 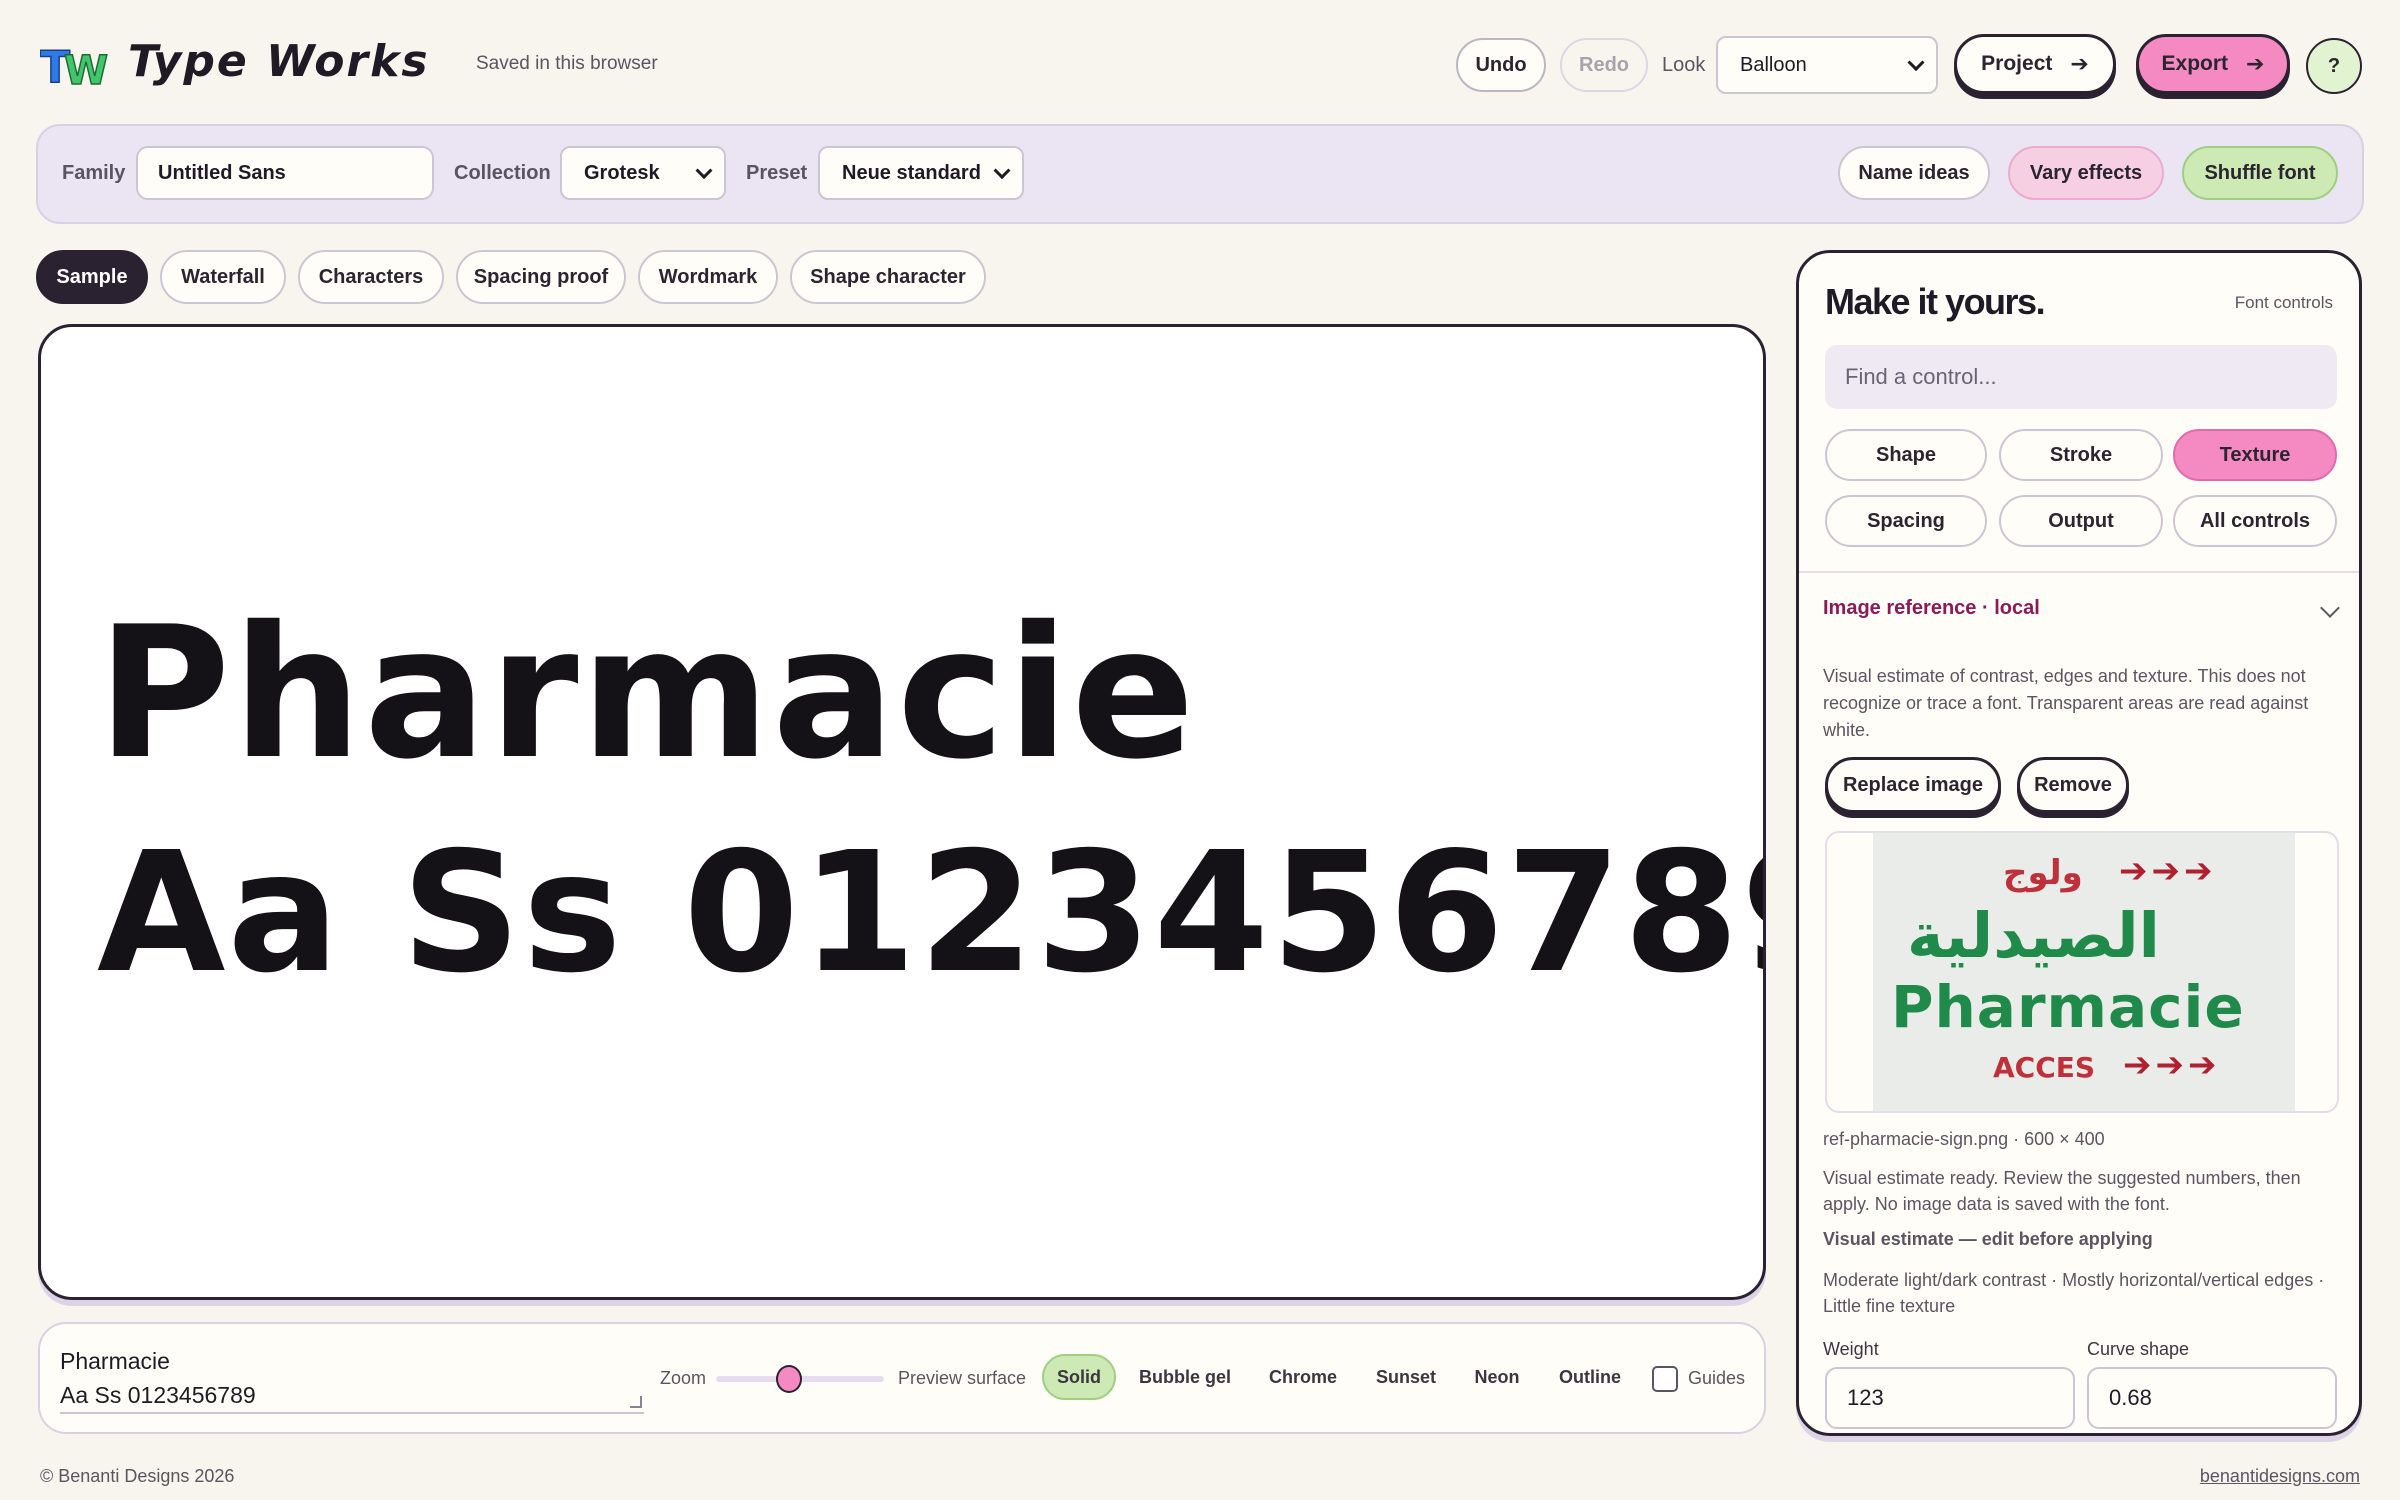 I want to click on chip-stroke: Stroke, so click(x=2081, y=455).